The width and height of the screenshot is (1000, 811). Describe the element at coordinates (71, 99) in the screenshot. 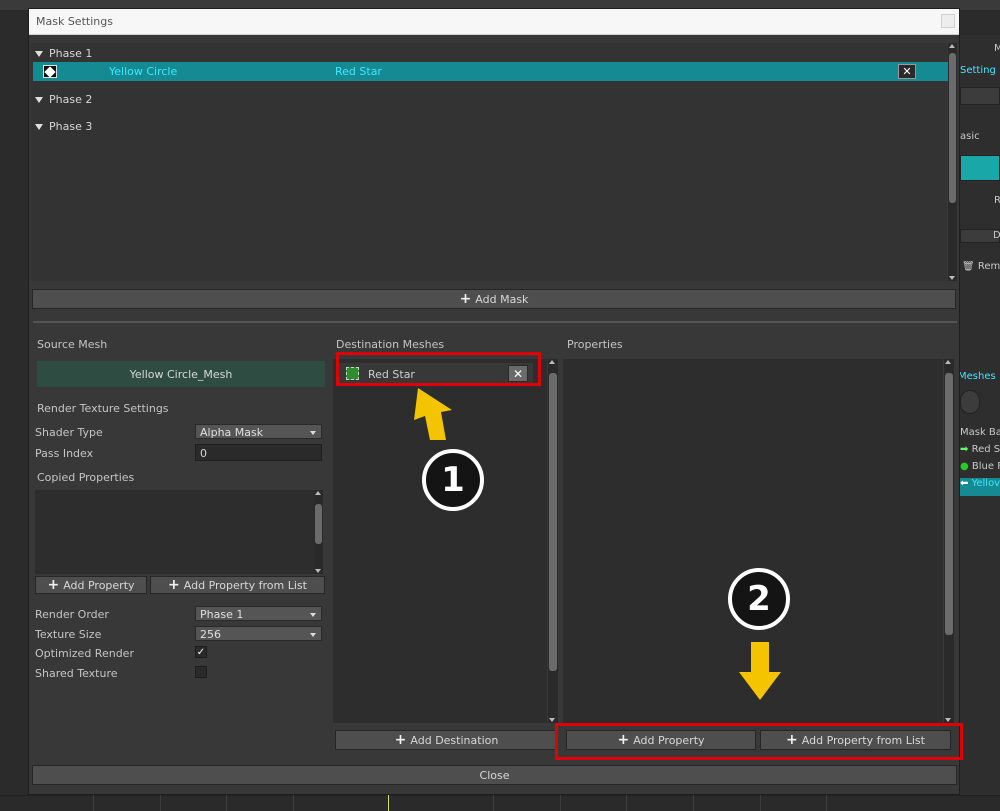

I see `phase-label: Phase 2` at that location.